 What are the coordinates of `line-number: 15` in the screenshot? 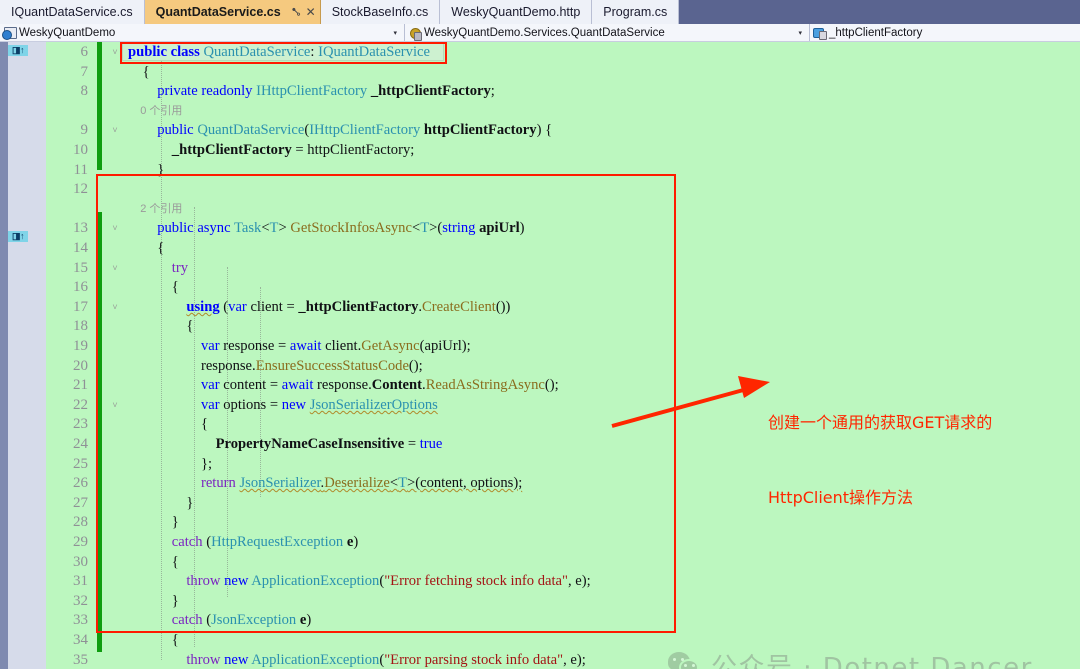 It's located at (80, 267).